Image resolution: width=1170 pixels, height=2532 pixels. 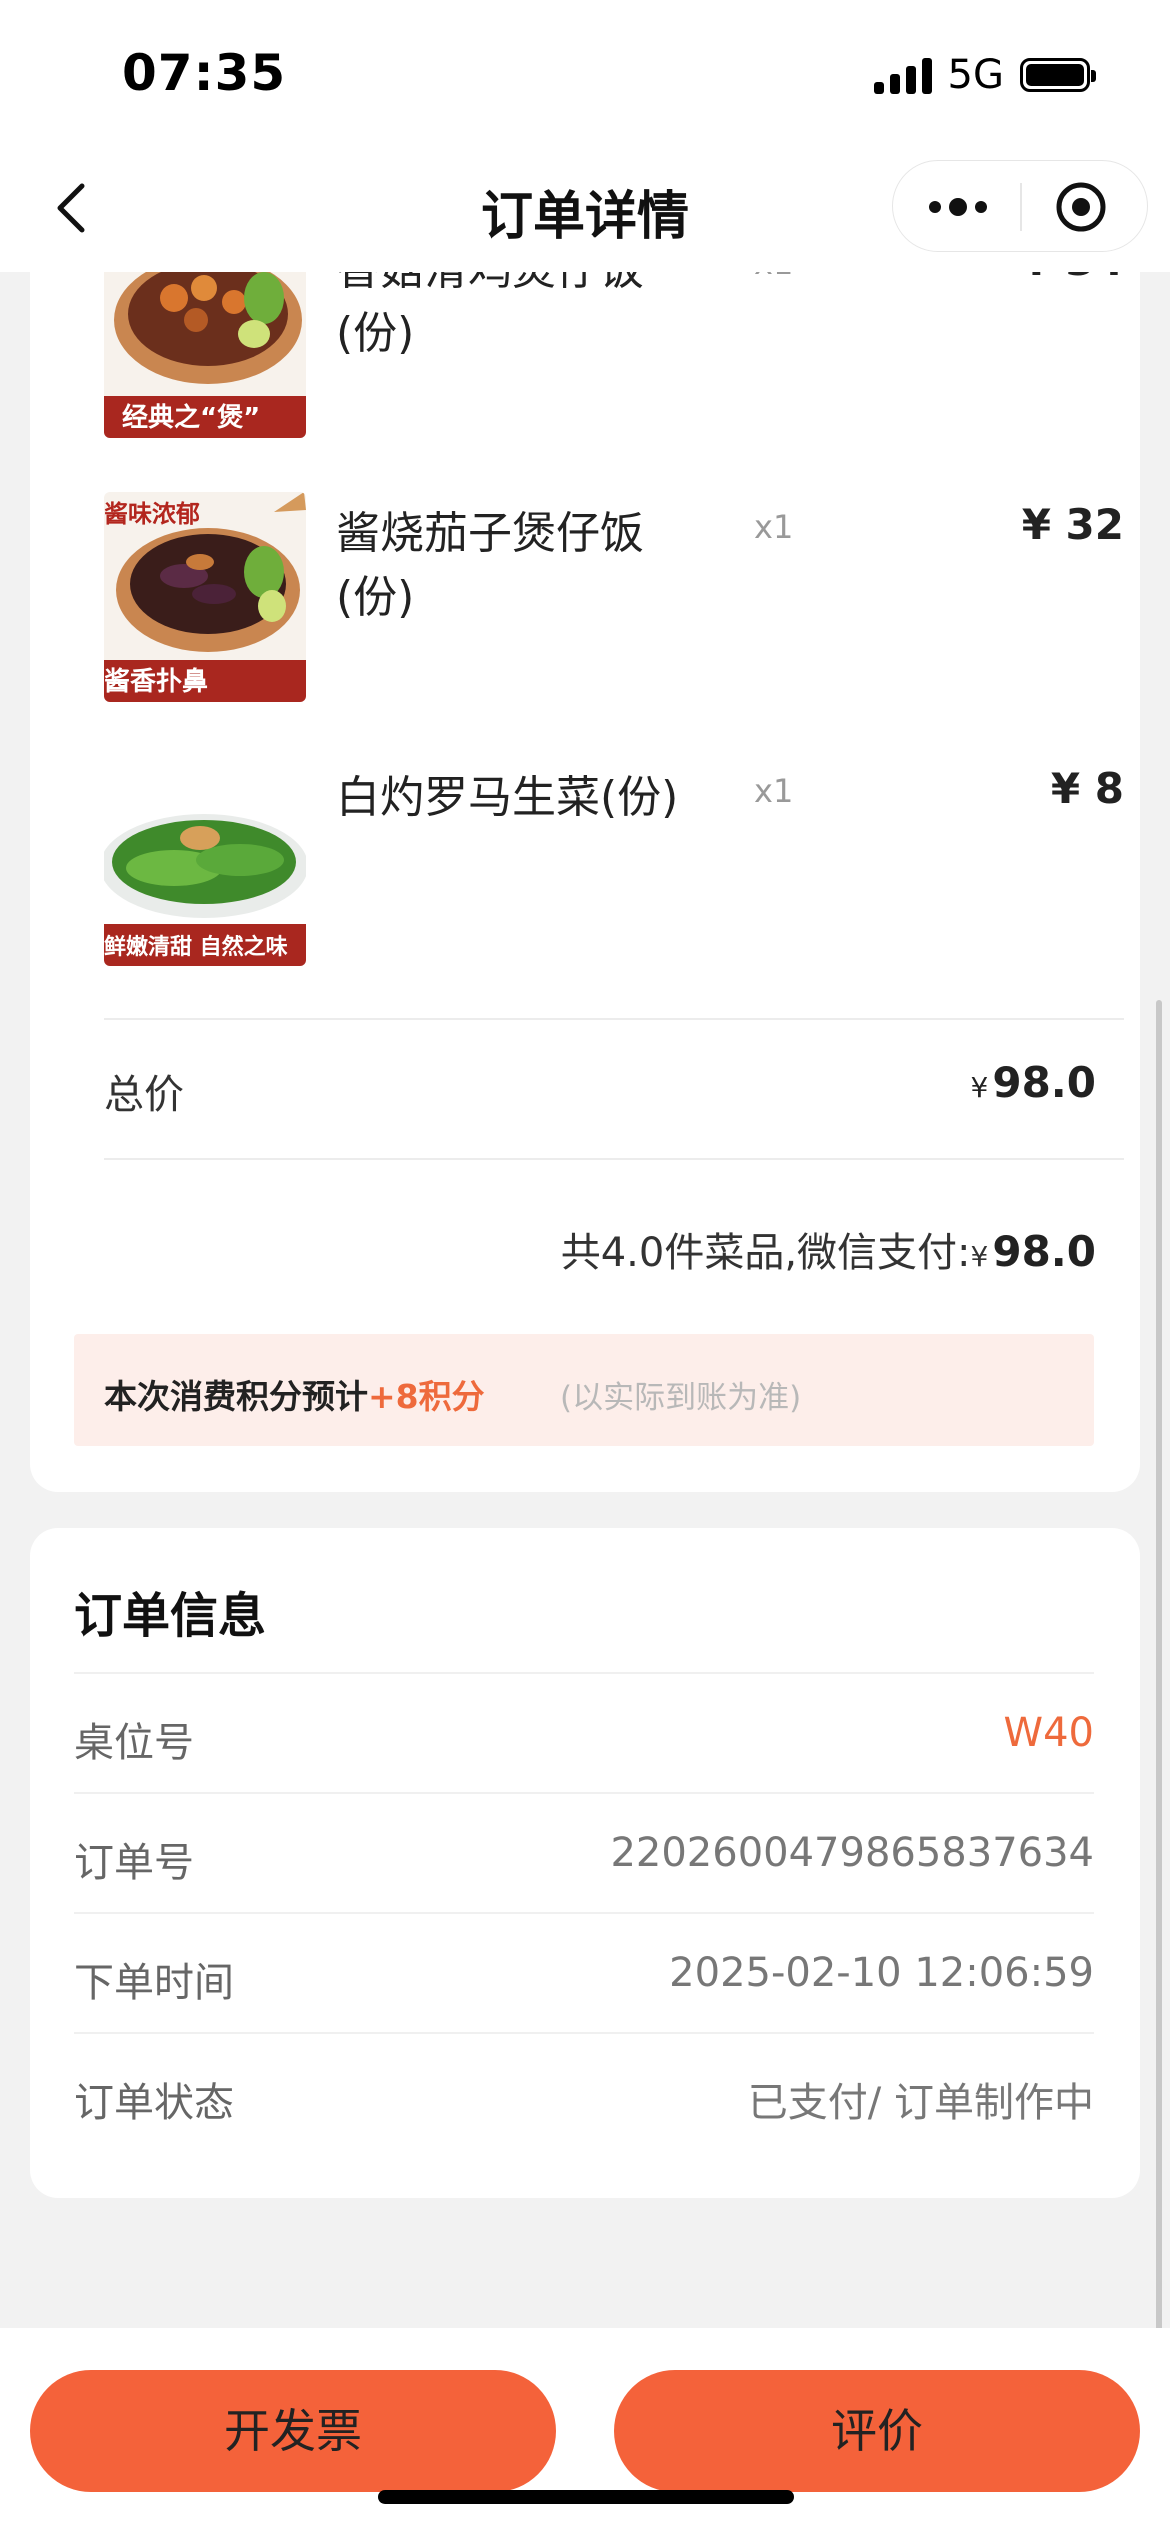 I want to click on more-icon, so click(x=958, y=207).